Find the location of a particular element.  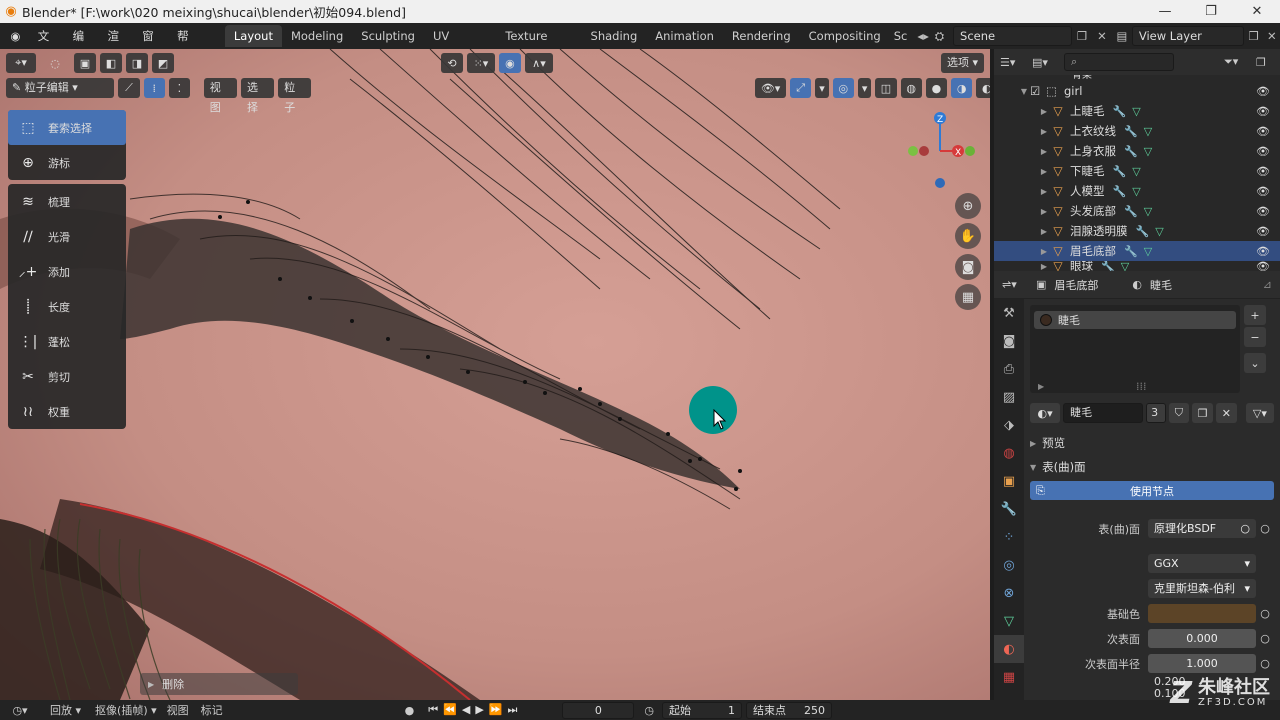

start-frame-field: 起始 1 is located at coordinates (702, 710).